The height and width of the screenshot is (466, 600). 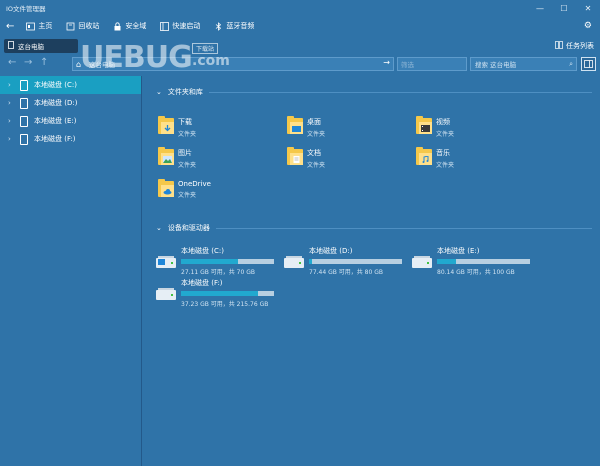 What do you see at coordinates (295, 156) in the screenshot?
I see `documents-folder-icon` at bounding box center [295, 156].